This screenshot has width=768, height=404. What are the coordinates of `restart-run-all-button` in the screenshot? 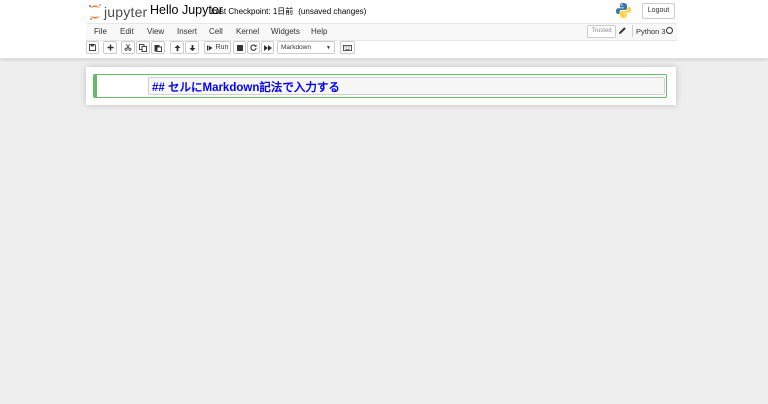 It's located at (267, 47).